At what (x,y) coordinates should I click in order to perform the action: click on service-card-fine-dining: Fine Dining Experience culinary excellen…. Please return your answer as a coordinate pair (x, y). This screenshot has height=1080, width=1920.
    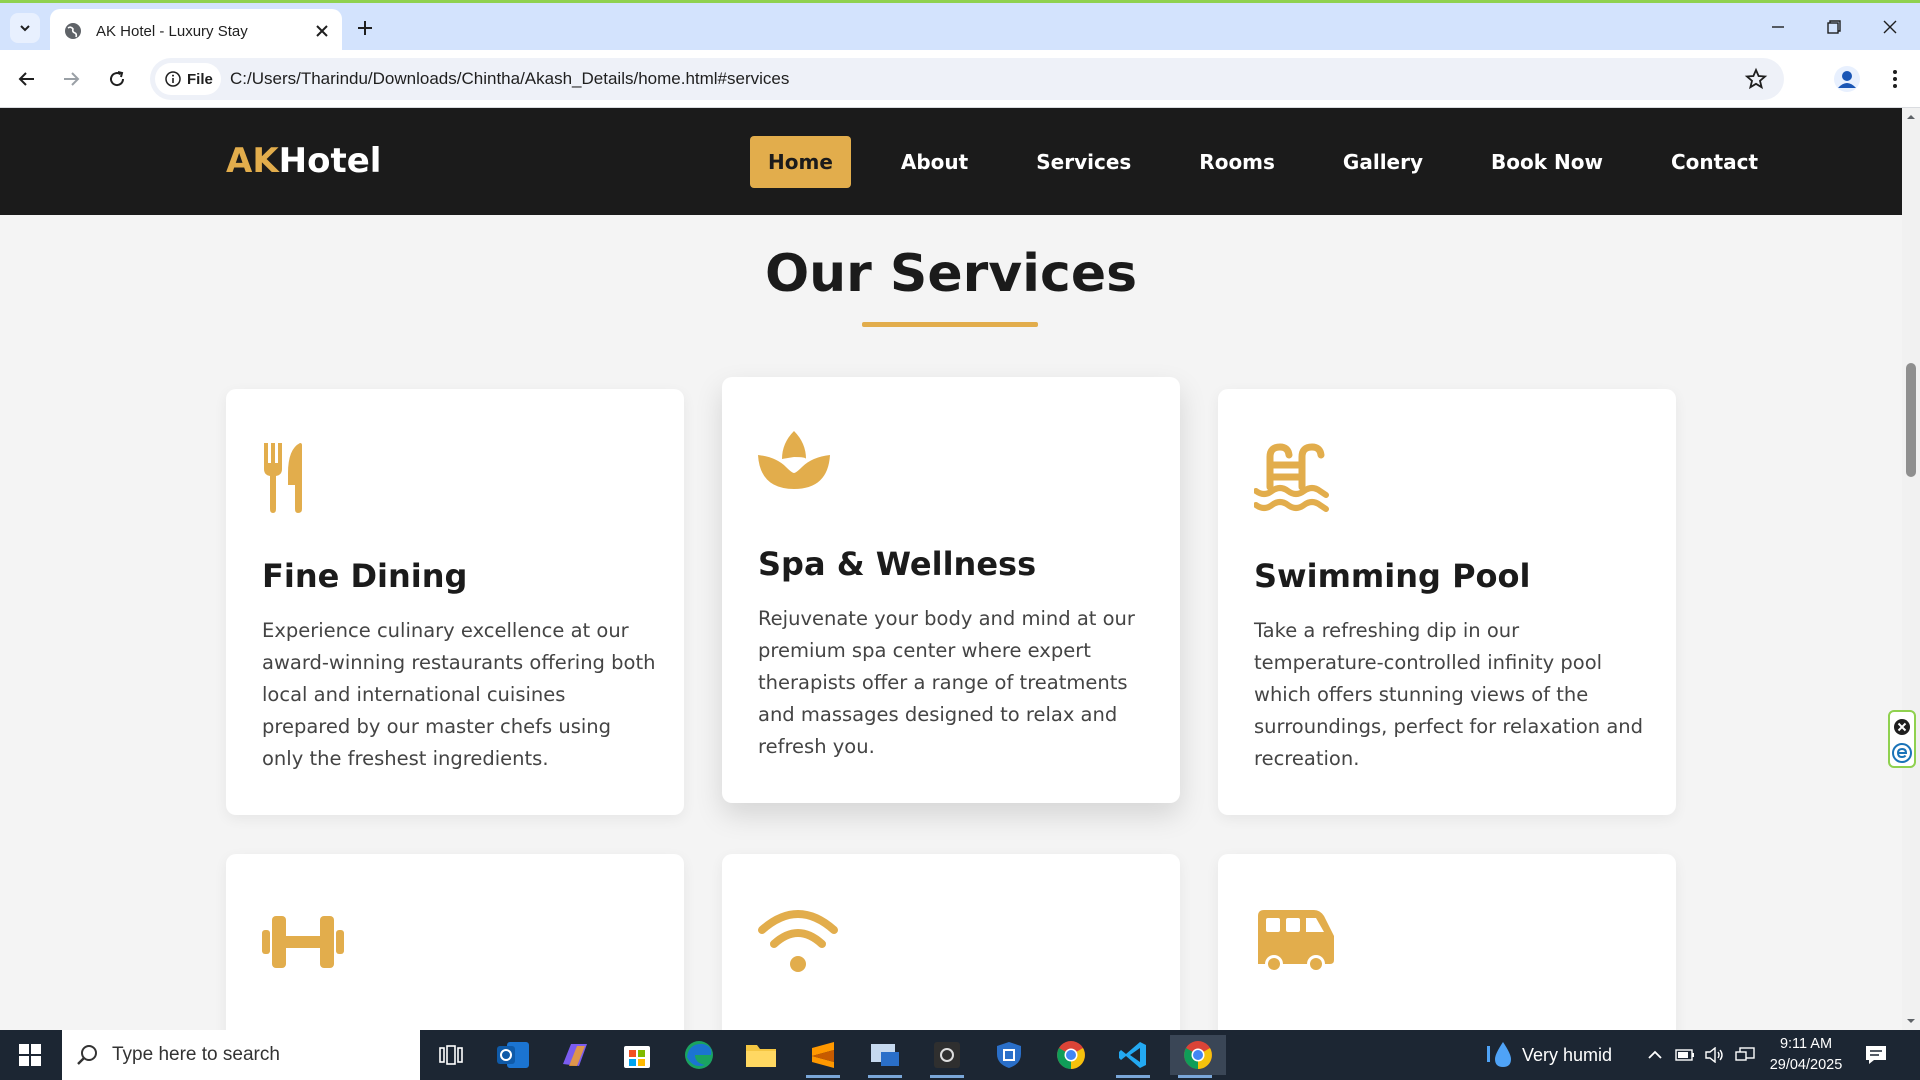
    Looking at the image, I should click on (455, 602).